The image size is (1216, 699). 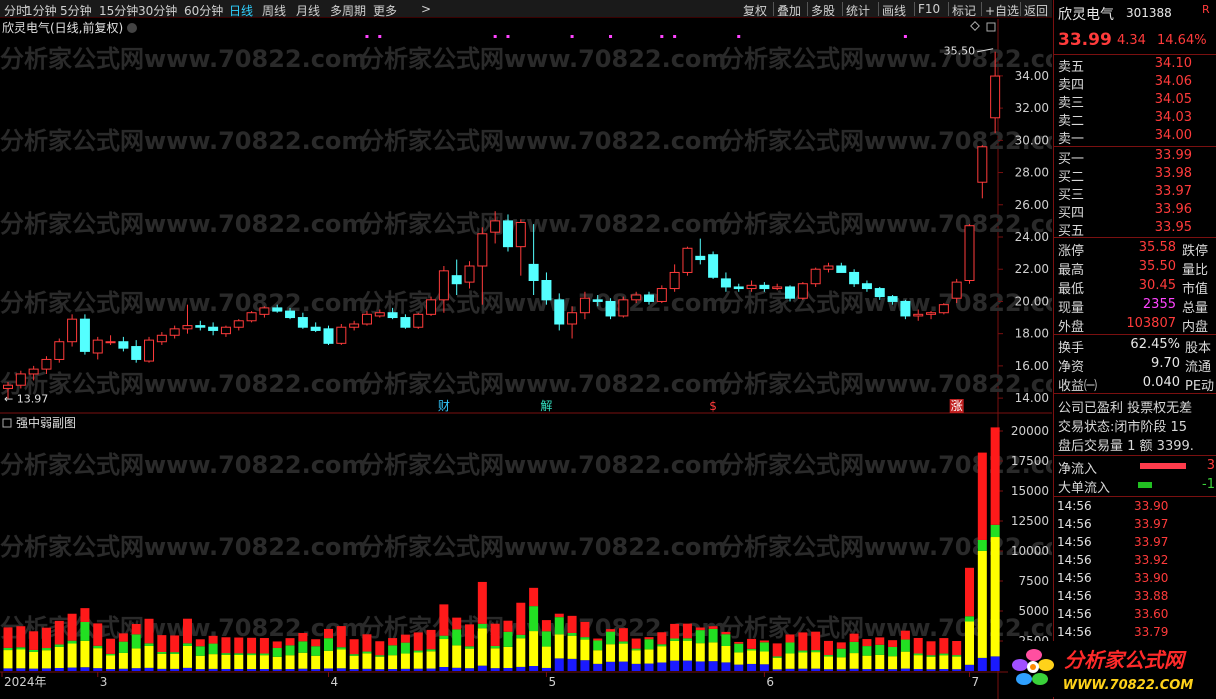 I want to click on chevron-right-icon: >, so click(x=426, y=9).